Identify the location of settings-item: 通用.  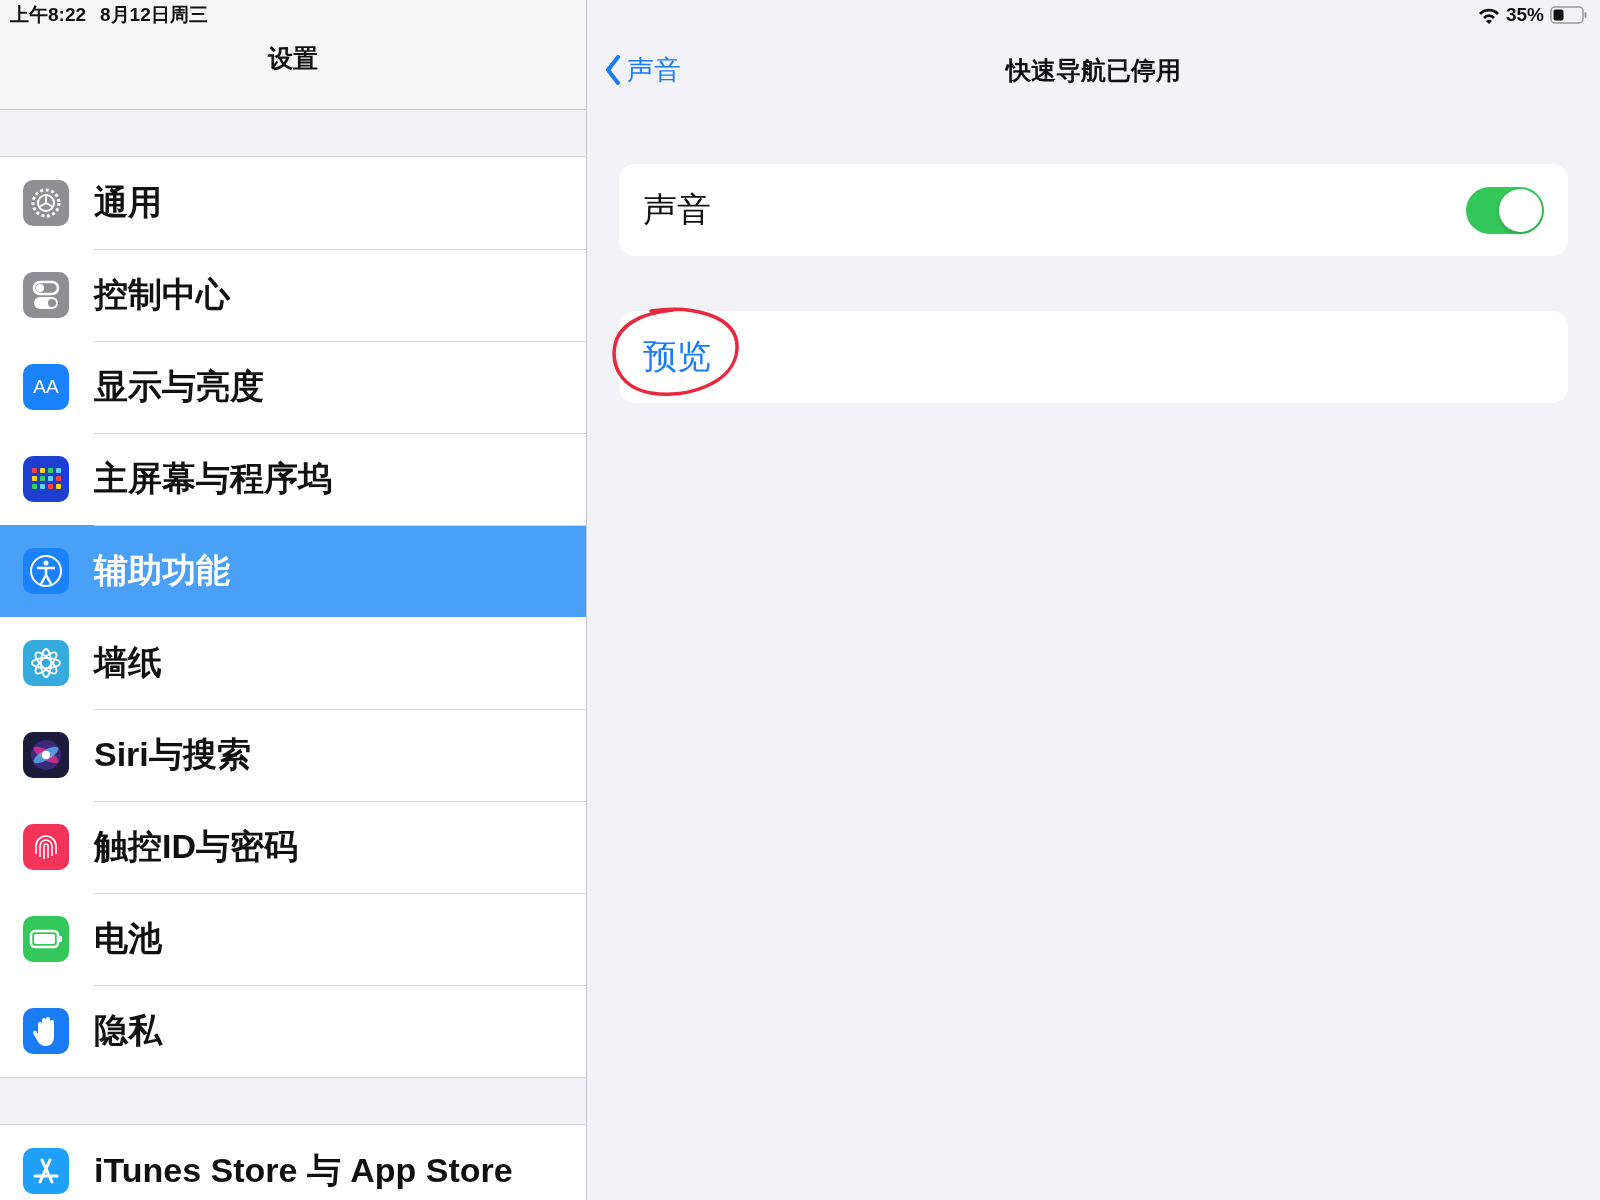
(293, 203).